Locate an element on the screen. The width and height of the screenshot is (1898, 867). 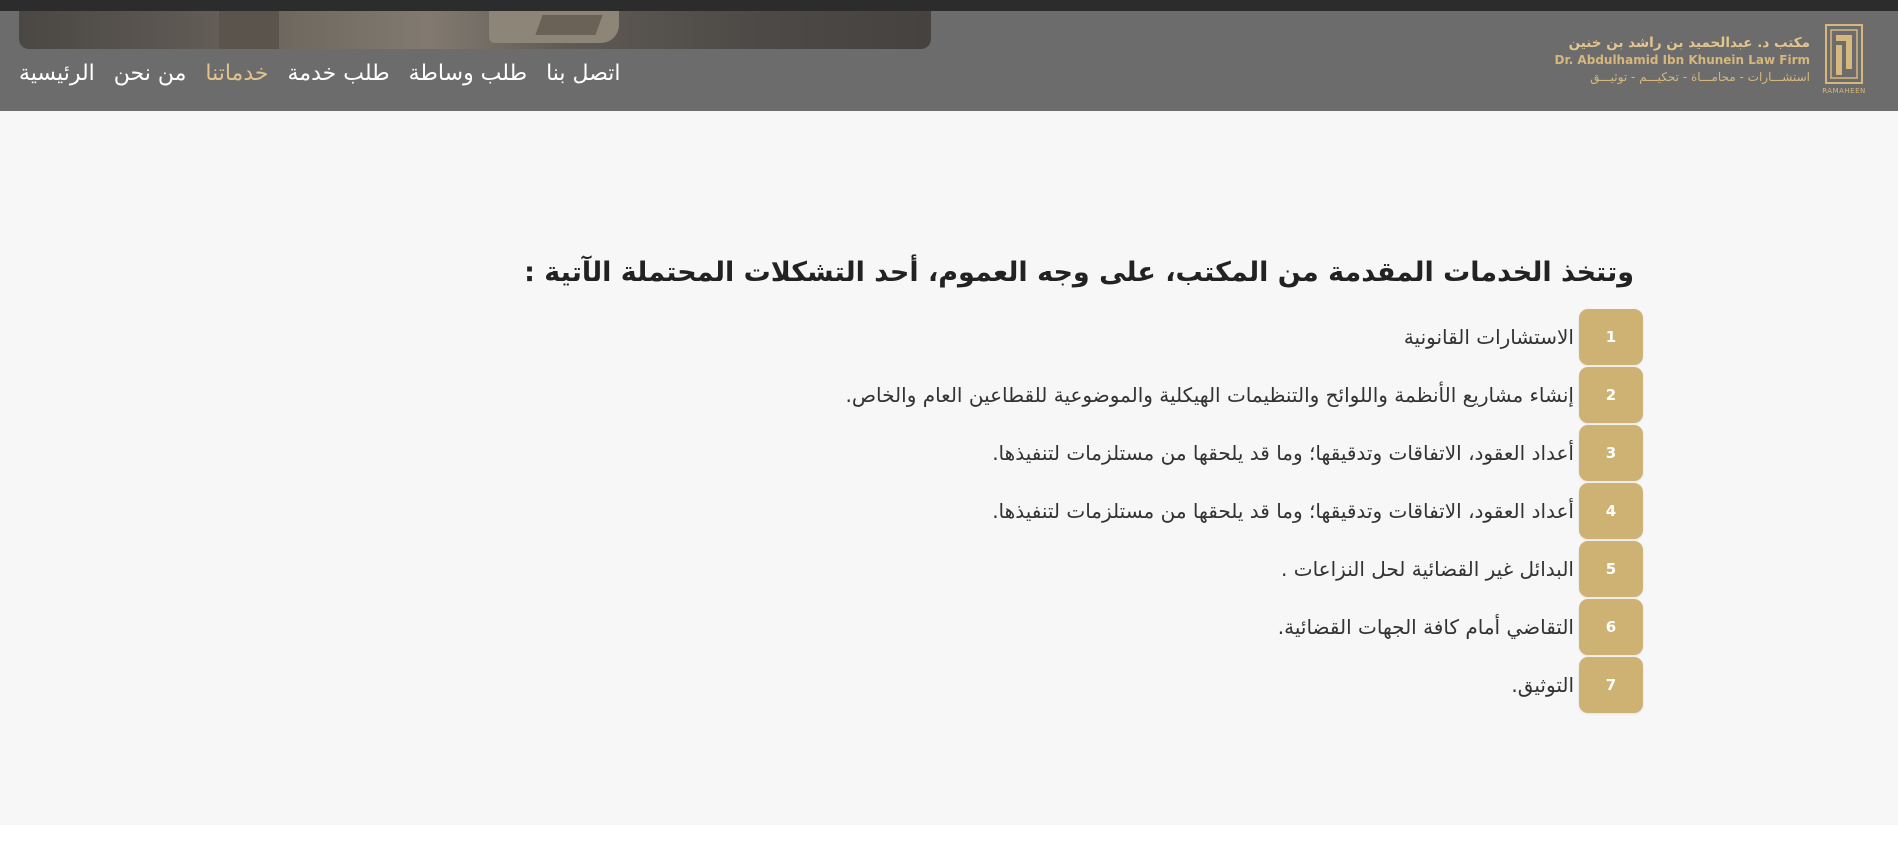
service-text: التقاضي أمام كافة الجهات القضائية. is located at coordinates (1426, 627).